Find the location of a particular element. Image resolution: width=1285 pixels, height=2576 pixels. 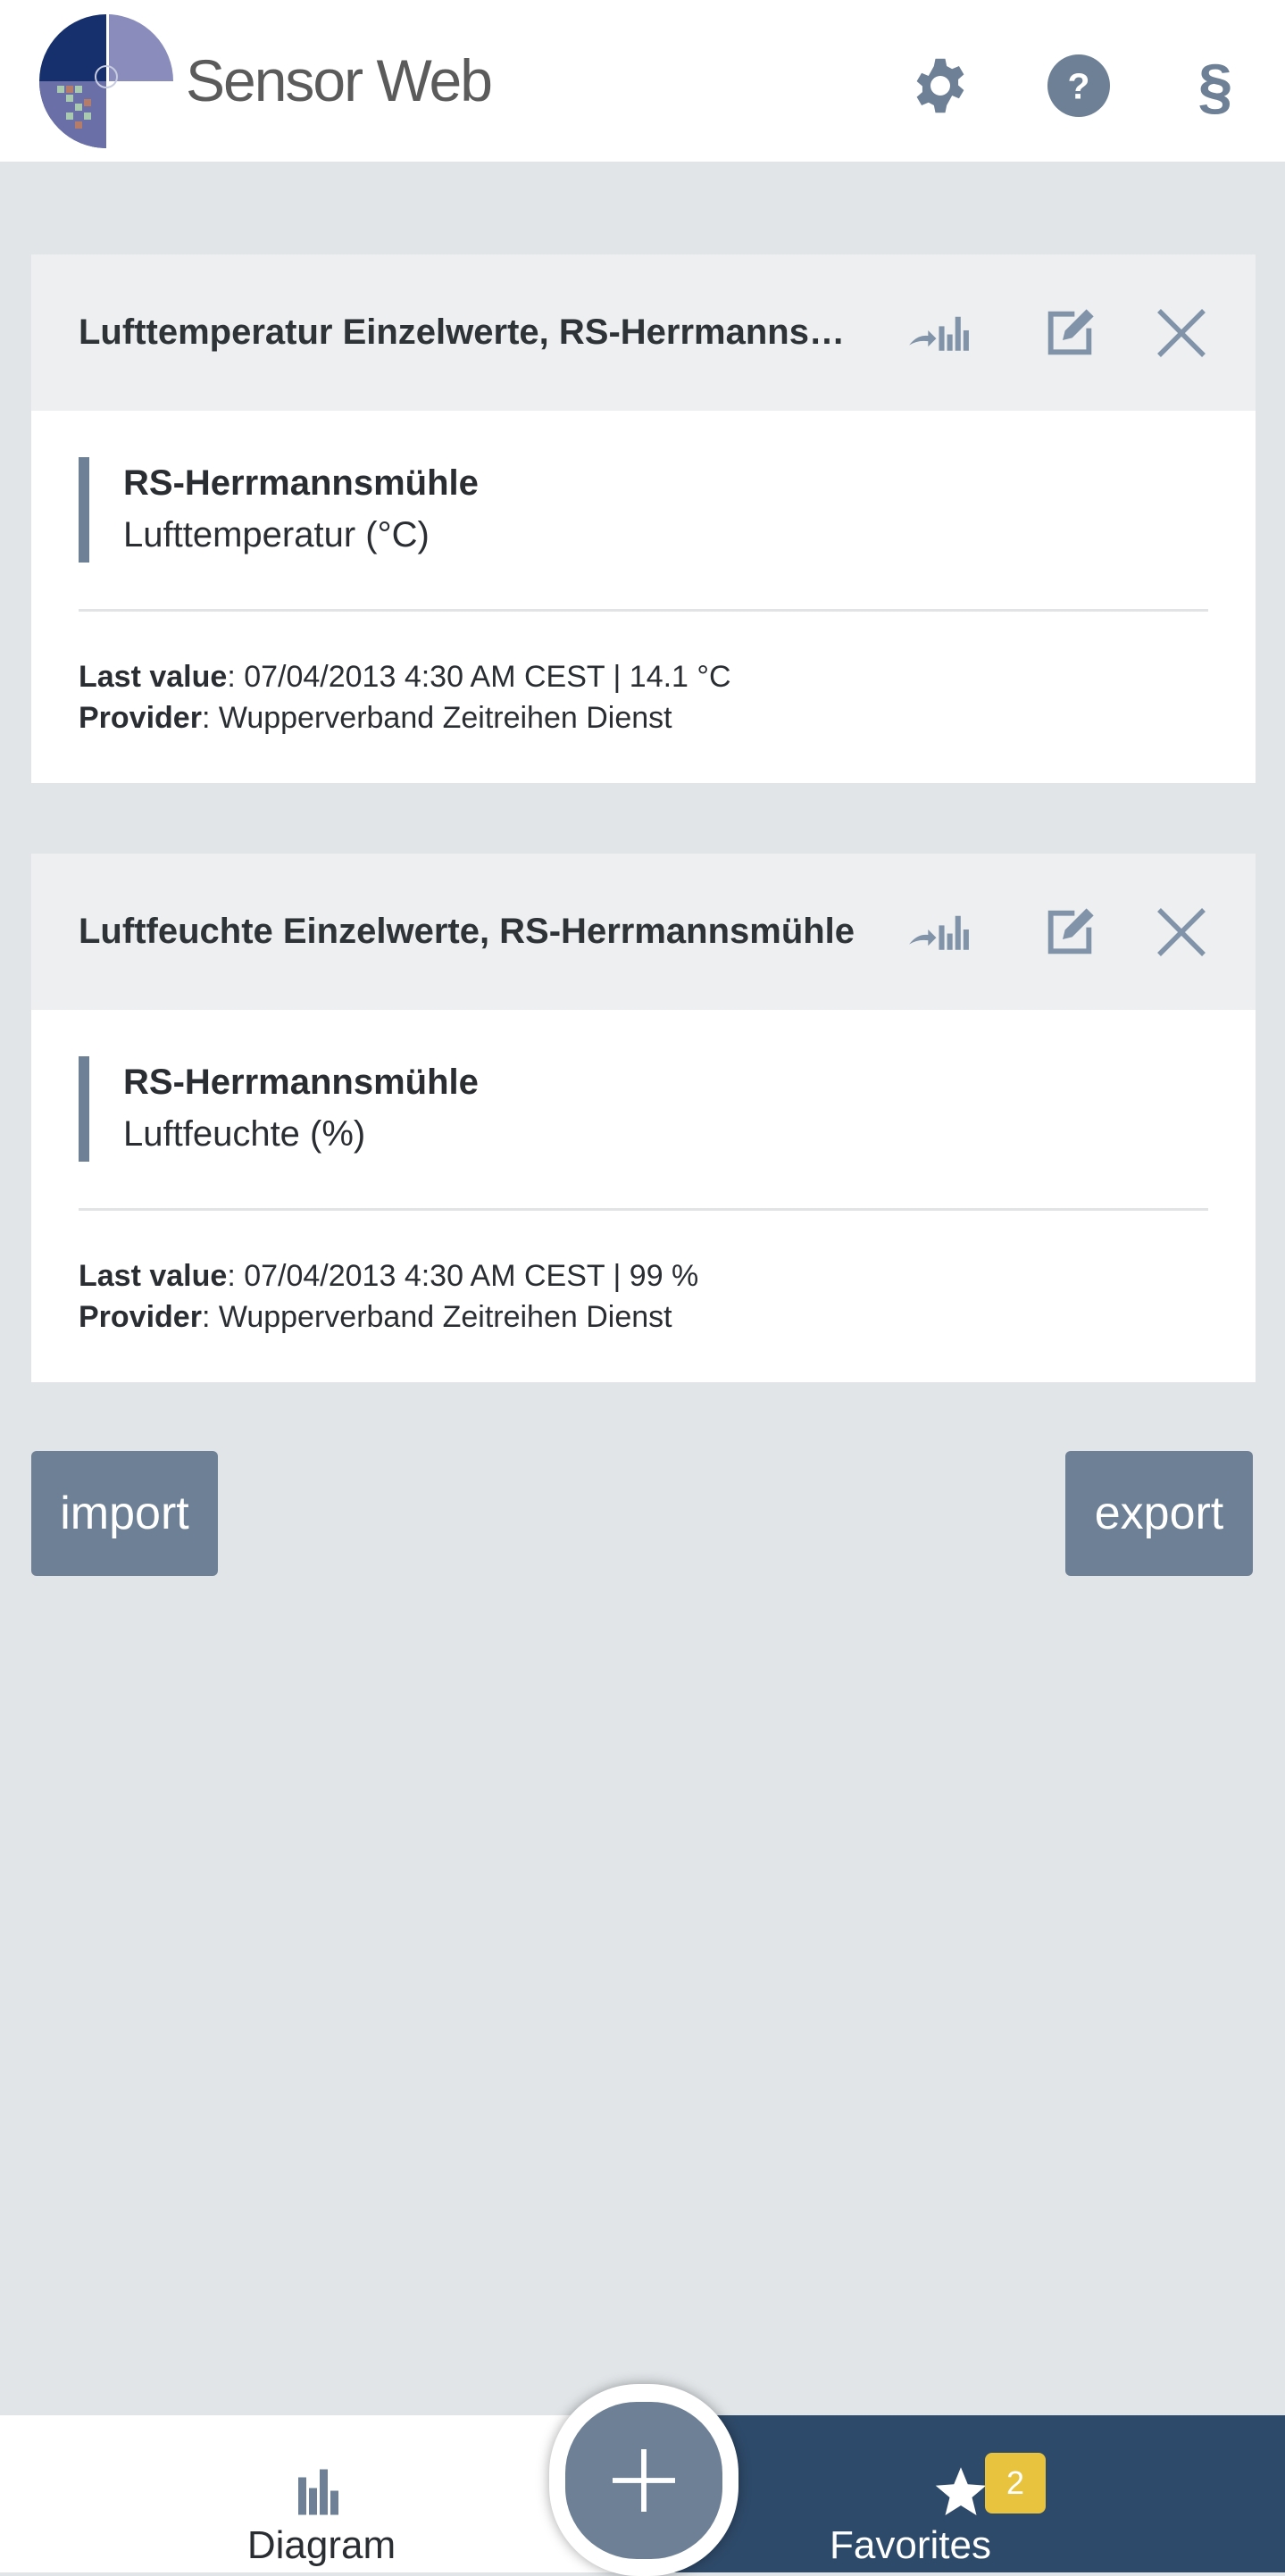

plus-icon is located at coordinates (644, 2480).